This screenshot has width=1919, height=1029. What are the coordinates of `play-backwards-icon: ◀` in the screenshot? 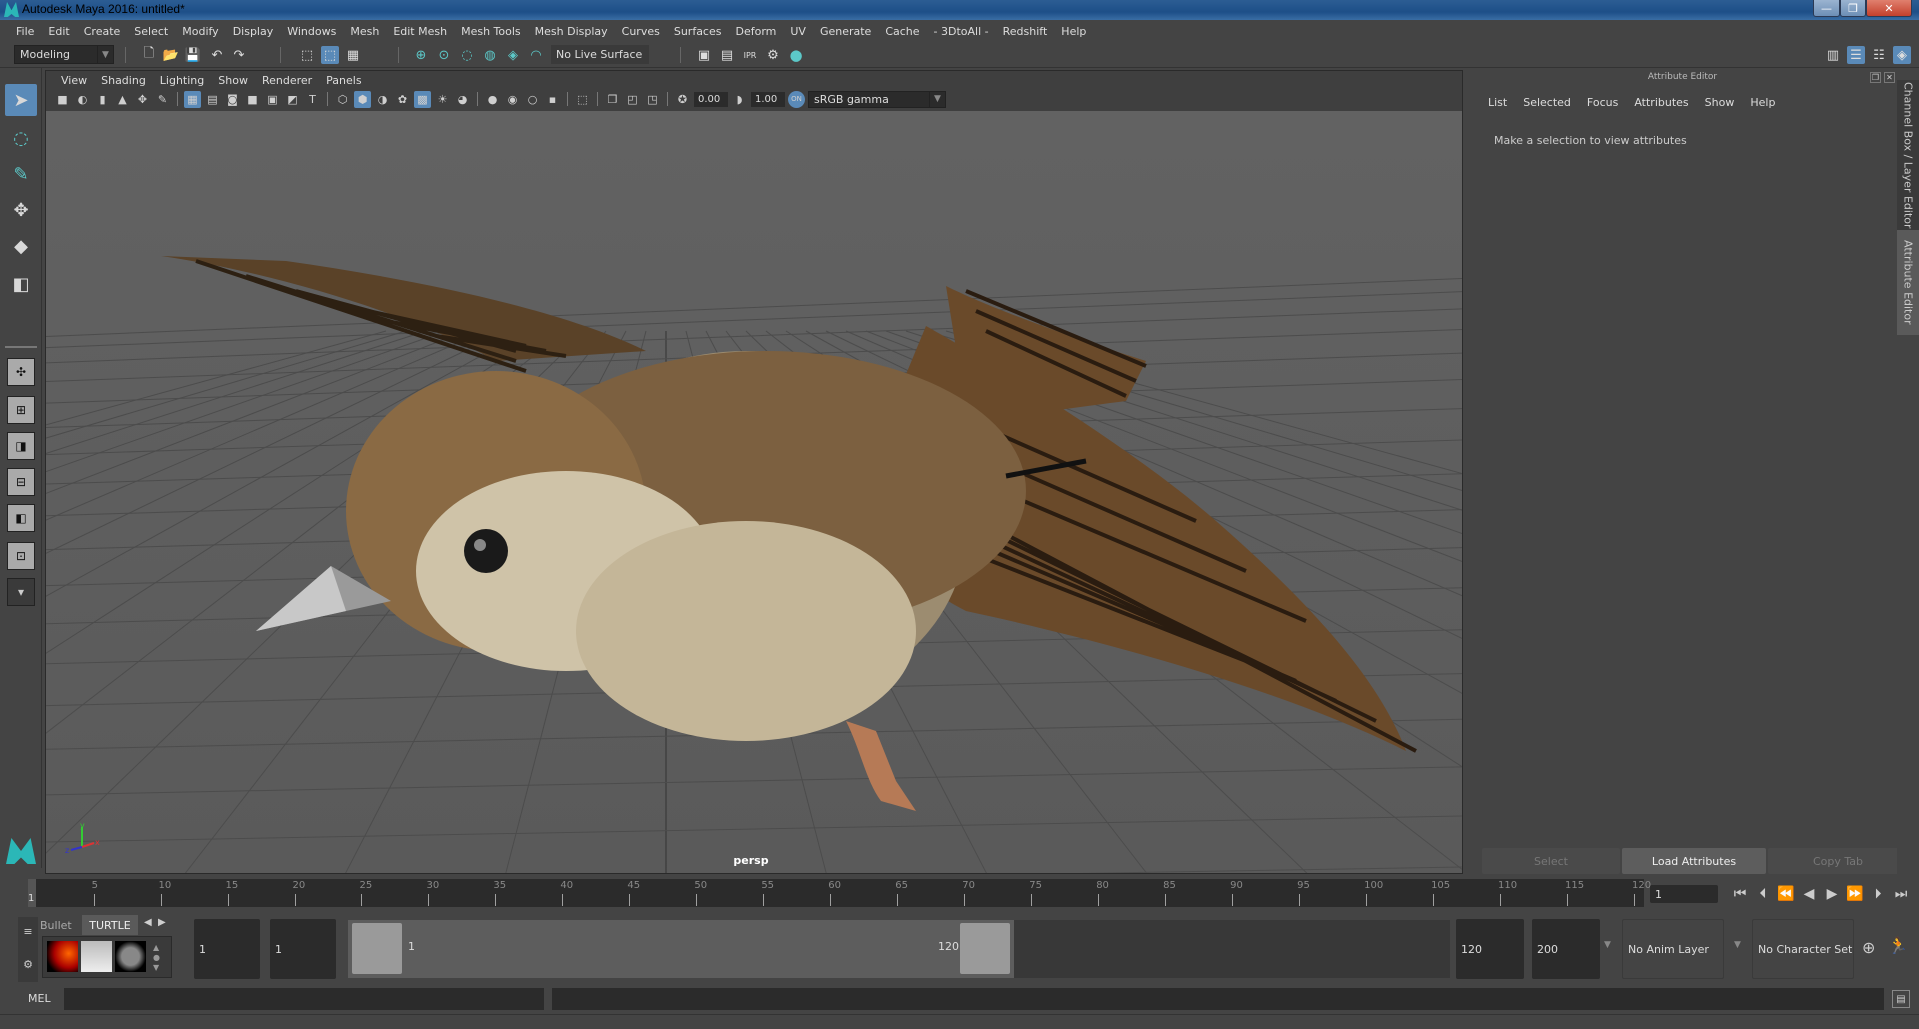 It's located at (1809, 894).